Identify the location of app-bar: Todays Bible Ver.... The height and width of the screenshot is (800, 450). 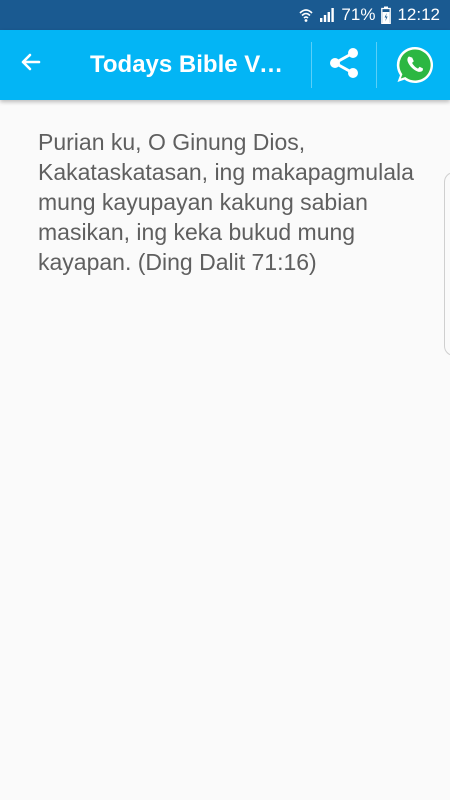
(225, 65).